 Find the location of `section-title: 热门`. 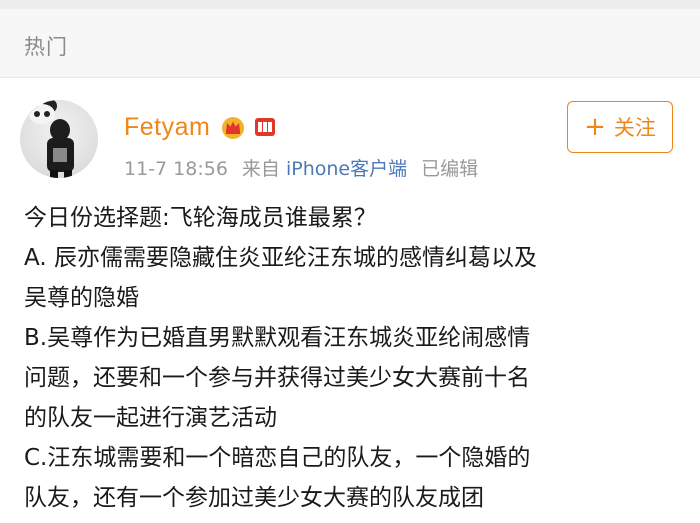

section-title: 热门 is located at coordinates (46, 47).